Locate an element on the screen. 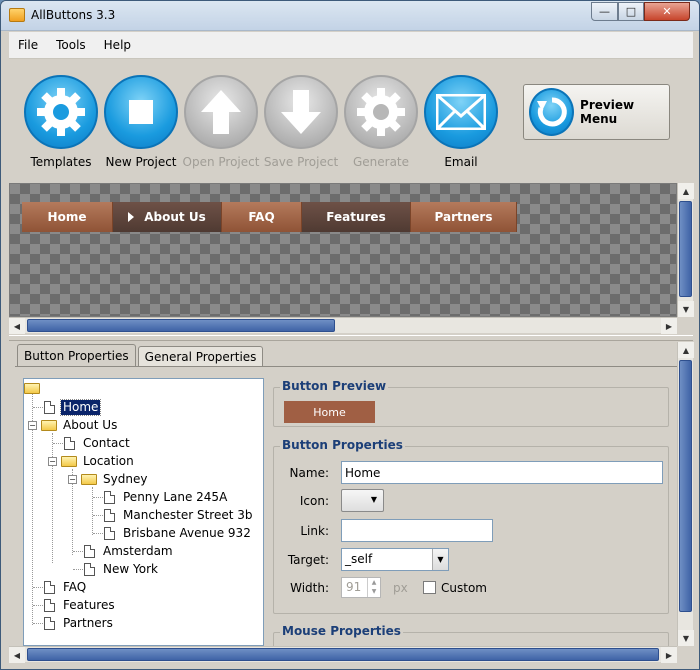 The width and height of the screenshot is (700, 670). email-button: Email is located at coordinates (461, 122).